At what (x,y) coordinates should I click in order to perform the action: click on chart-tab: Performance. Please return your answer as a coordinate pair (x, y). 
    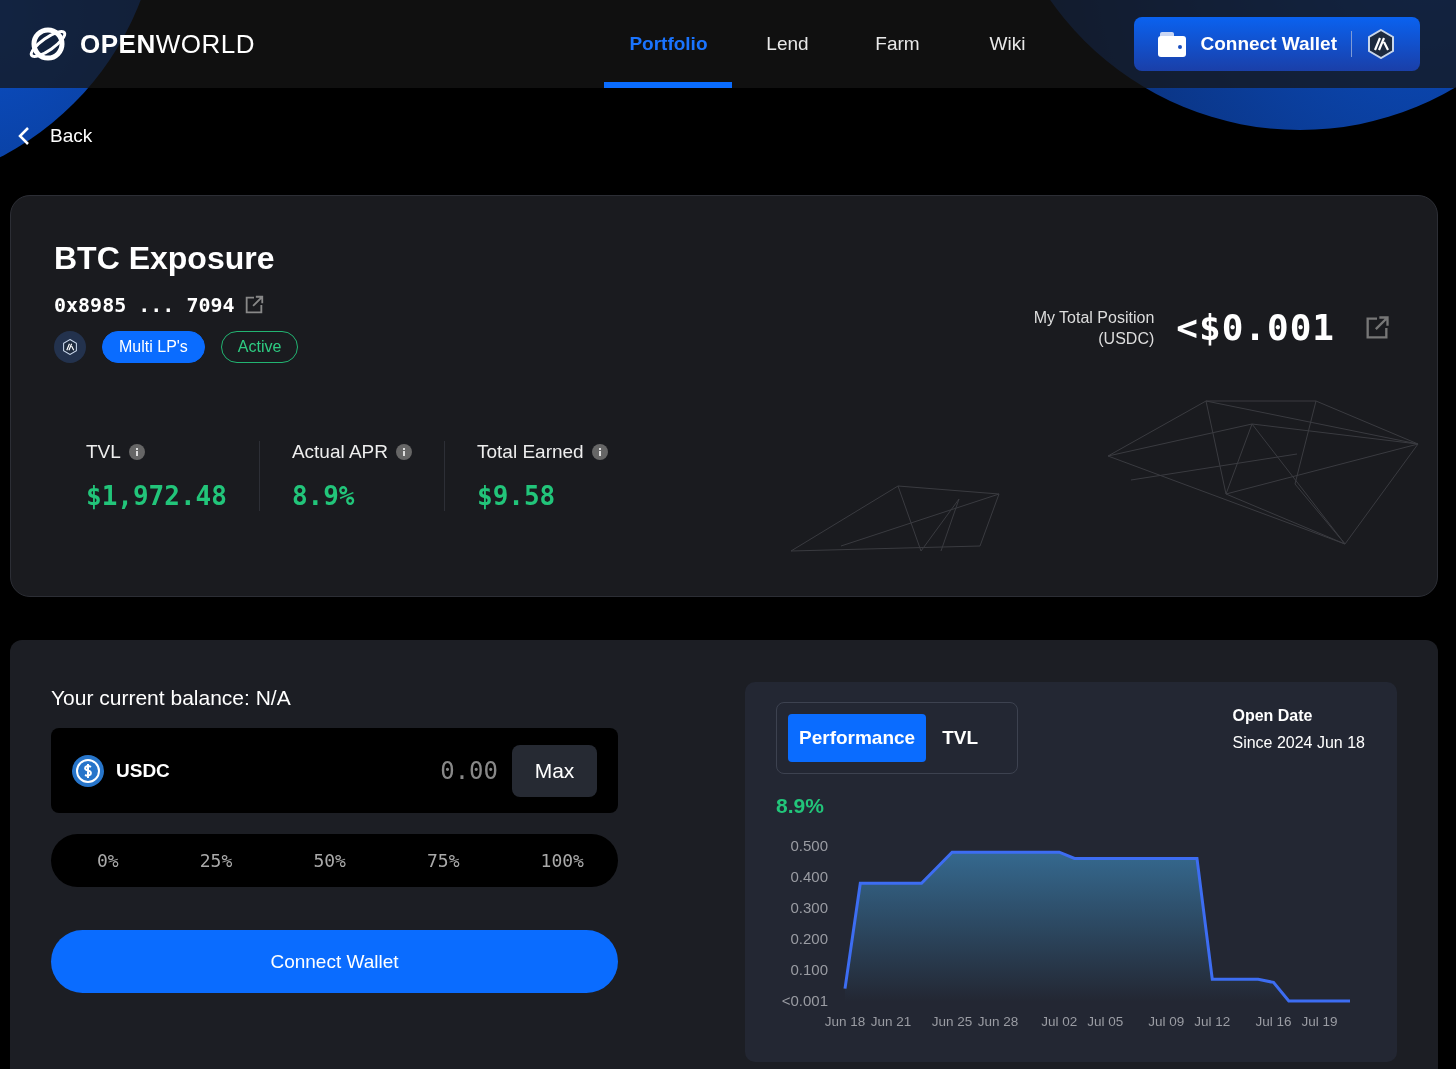
    Looking at the image, I should click on (857, 738).